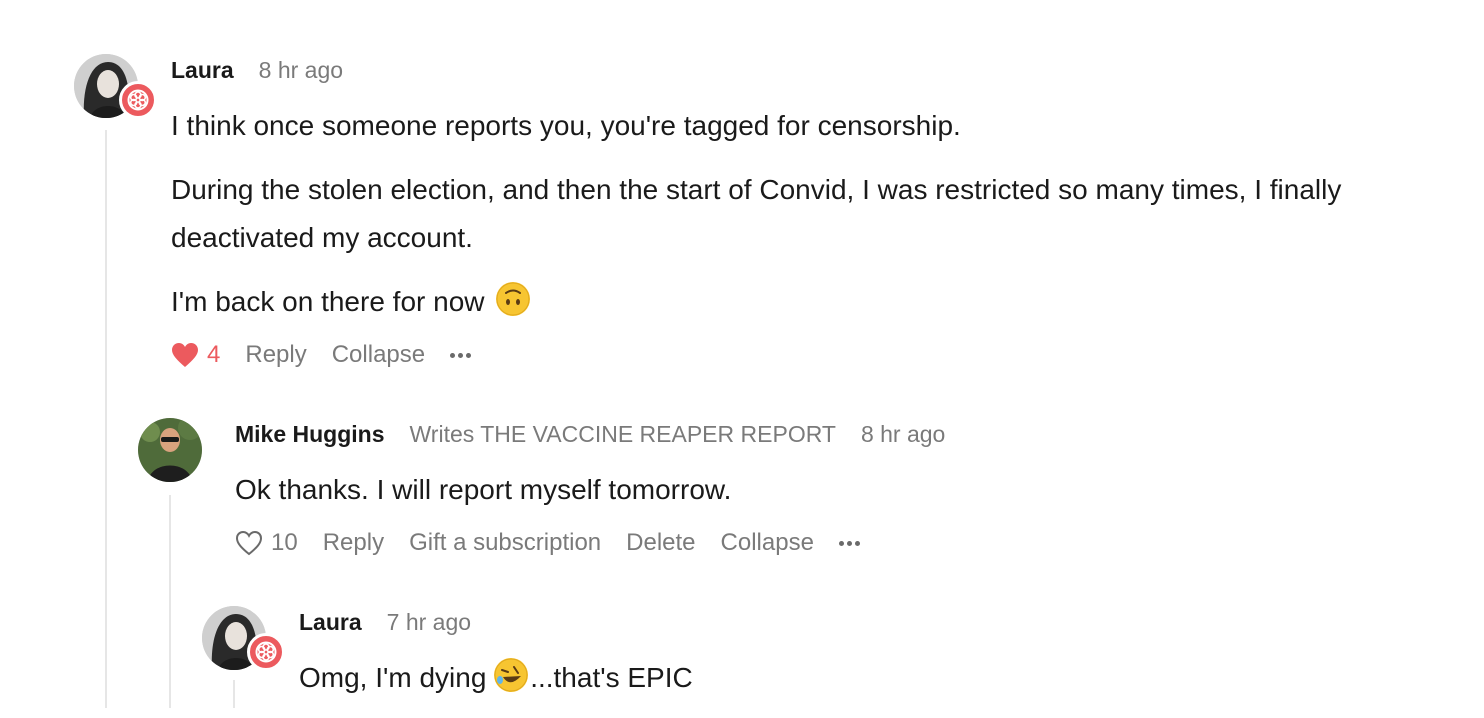  What do you see at coordinates (322, 355) in the screenshot?
I see `comment-actions: 4 Reply Collapse` at bounding box center [322, 355].